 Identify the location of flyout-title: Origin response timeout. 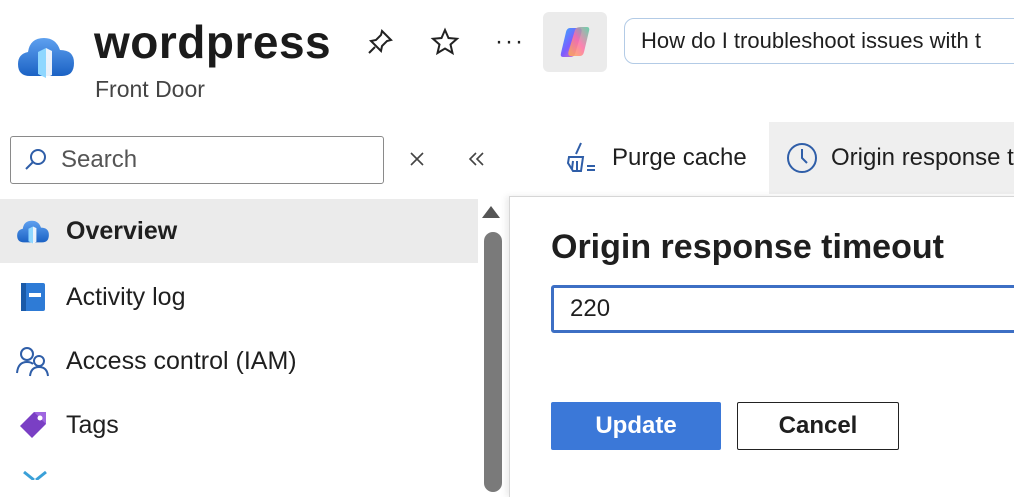
(747, 247).